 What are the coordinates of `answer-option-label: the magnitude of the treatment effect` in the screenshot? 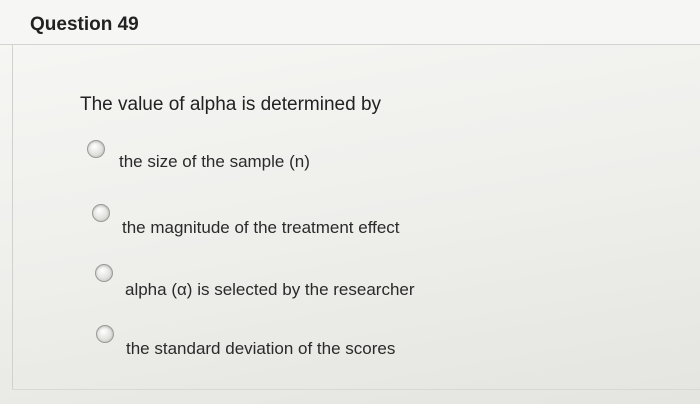 It's located at (261, 227).